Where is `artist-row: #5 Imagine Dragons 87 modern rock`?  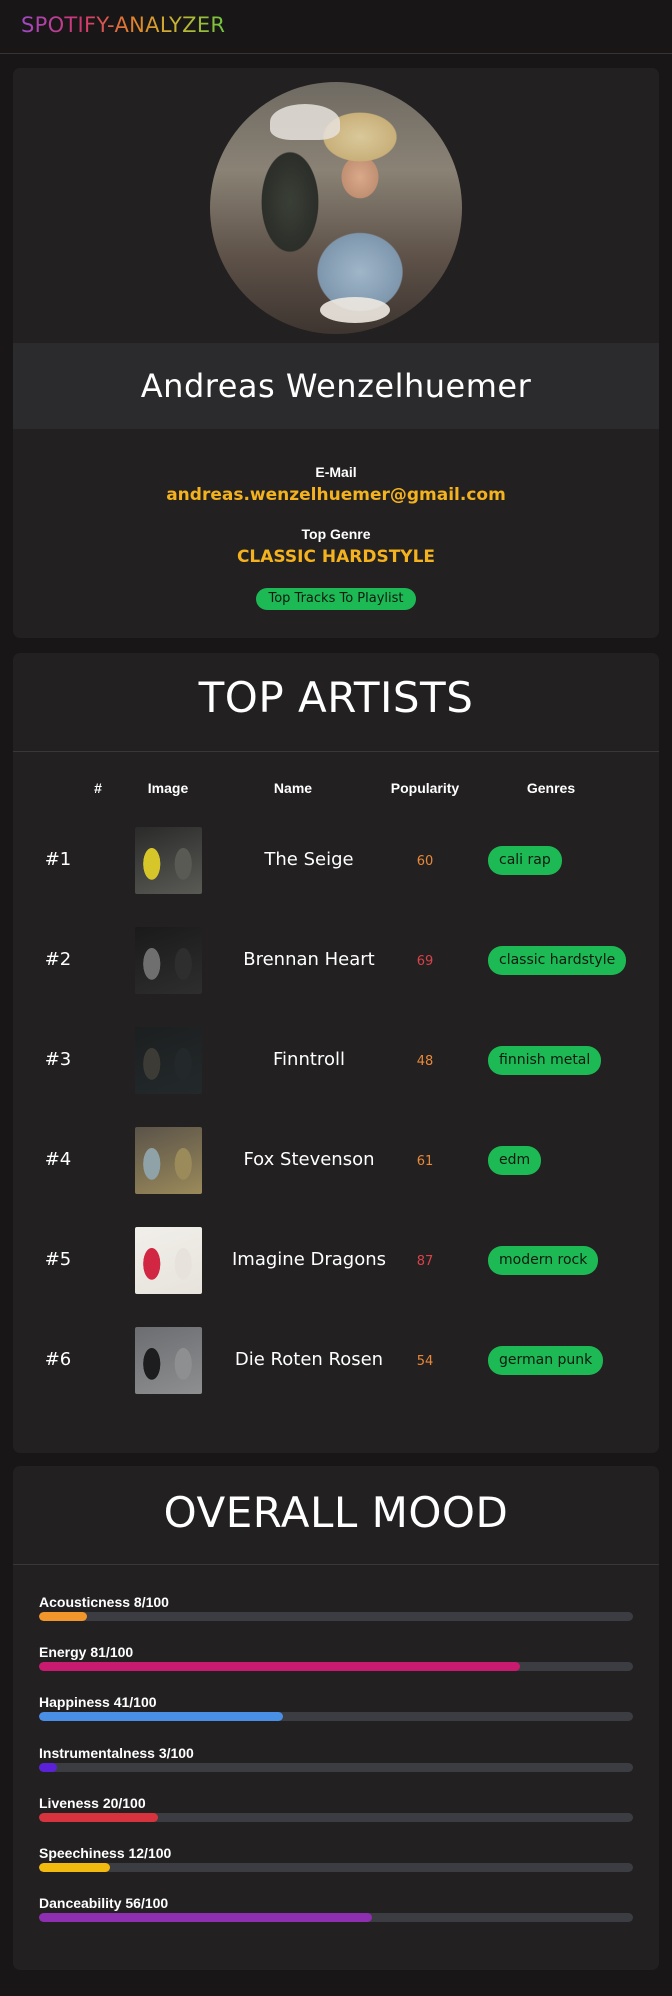 artist-row: #5 Imagine Dragons 87 modern rock is located at coordinates (336, 1261).